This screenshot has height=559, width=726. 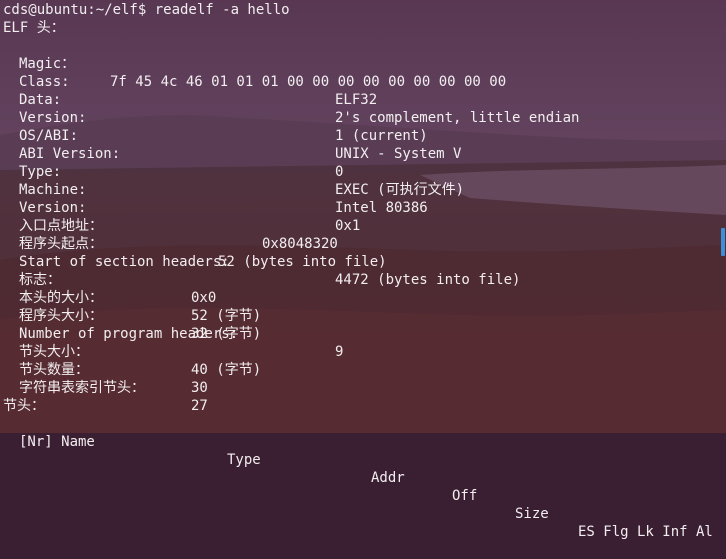 What do you see at coordinates (645, 532) in the screenshot?
I see `column-flags: ES Flg Lk Inf Al` at bounding box center [645, 532].